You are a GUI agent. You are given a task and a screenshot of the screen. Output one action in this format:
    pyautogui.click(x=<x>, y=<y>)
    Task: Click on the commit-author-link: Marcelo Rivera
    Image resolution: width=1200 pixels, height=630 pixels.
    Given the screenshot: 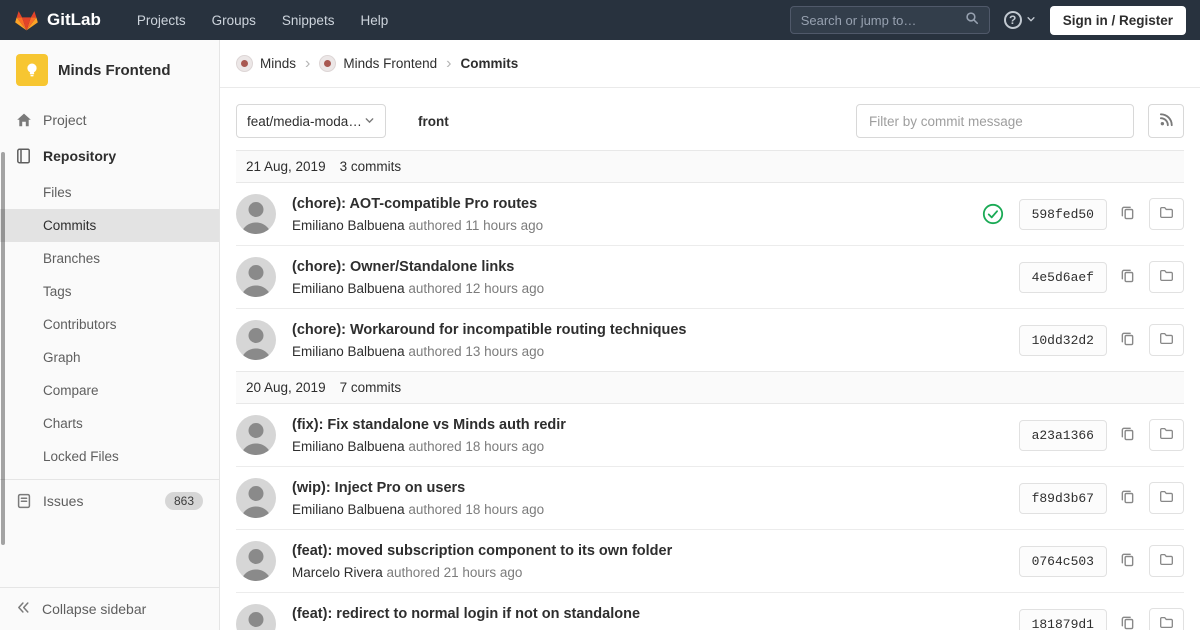 What is the action you would take?
    pyautogui.click(x=337, y=572)
    